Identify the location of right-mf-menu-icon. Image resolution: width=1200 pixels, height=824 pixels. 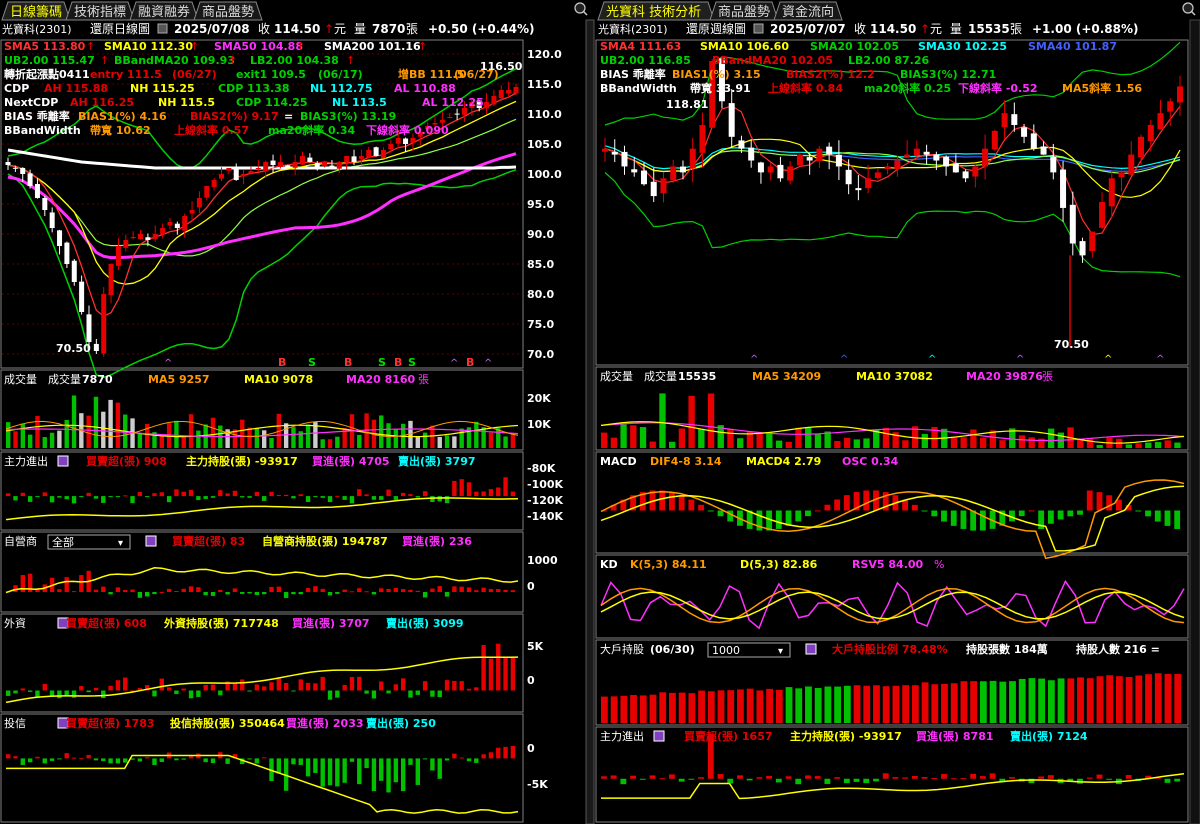
(659, 736).